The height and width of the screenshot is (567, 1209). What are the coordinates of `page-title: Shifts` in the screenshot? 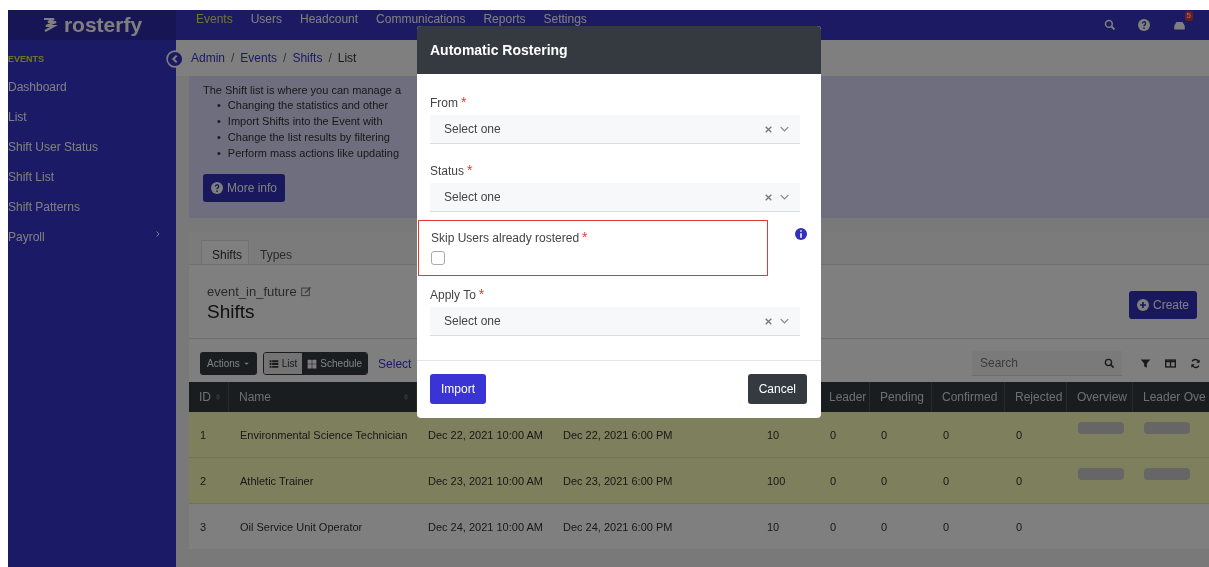 It's located at (231, 312).